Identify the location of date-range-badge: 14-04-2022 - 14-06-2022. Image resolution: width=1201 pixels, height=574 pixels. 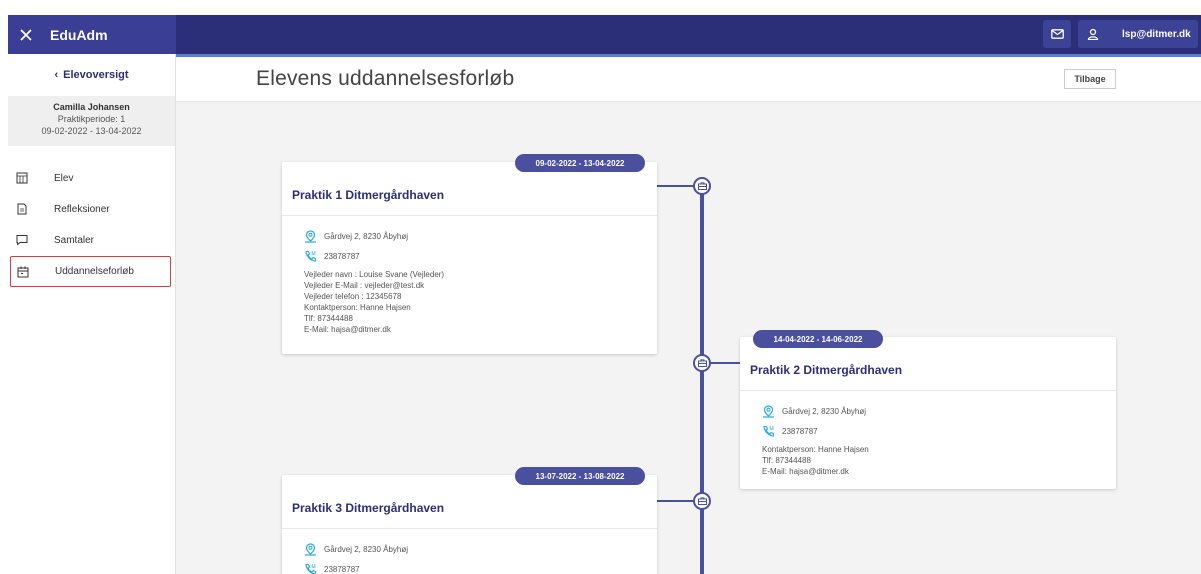
(818, 339).